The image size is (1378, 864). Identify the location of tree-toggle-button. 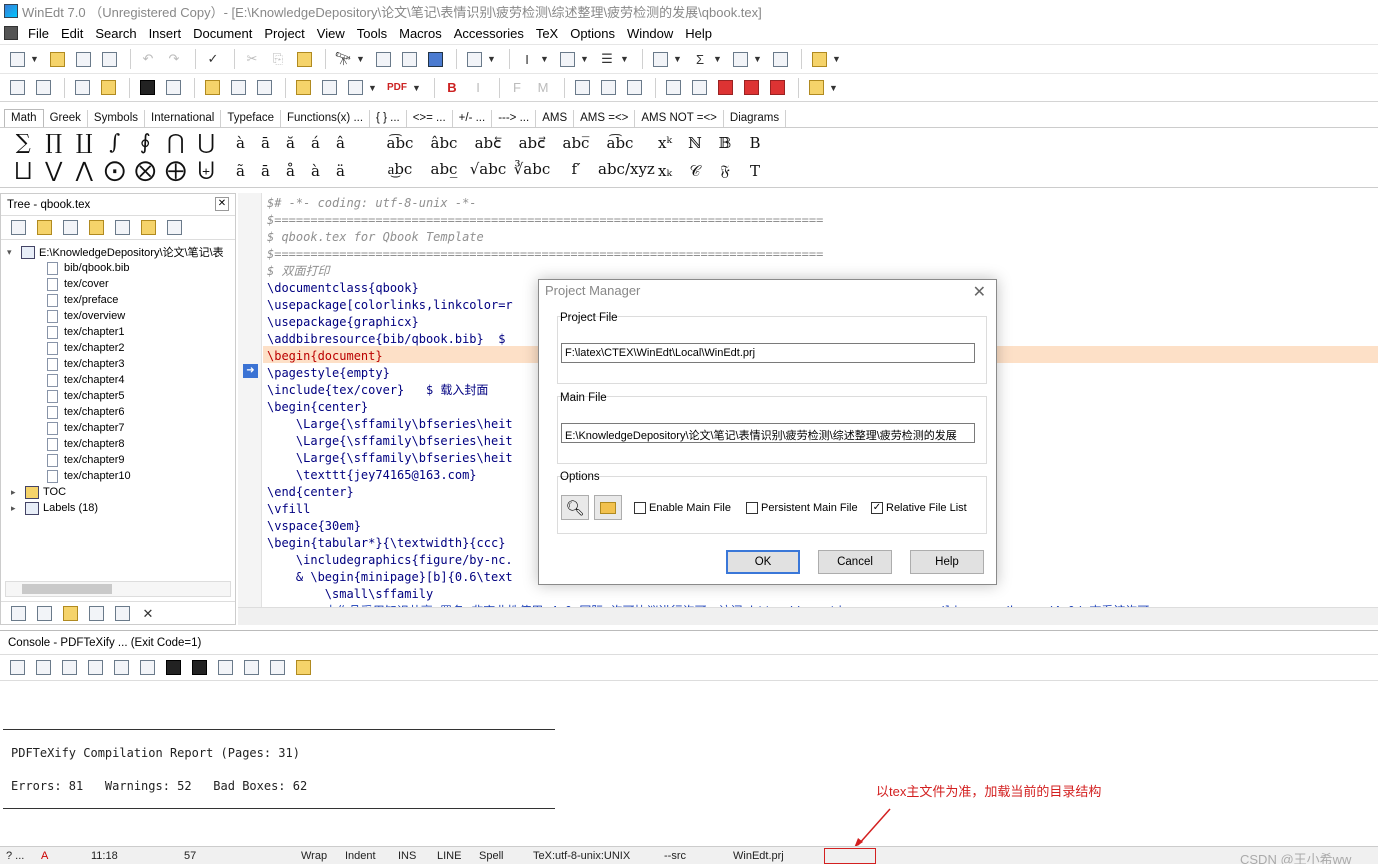
(108, 88).